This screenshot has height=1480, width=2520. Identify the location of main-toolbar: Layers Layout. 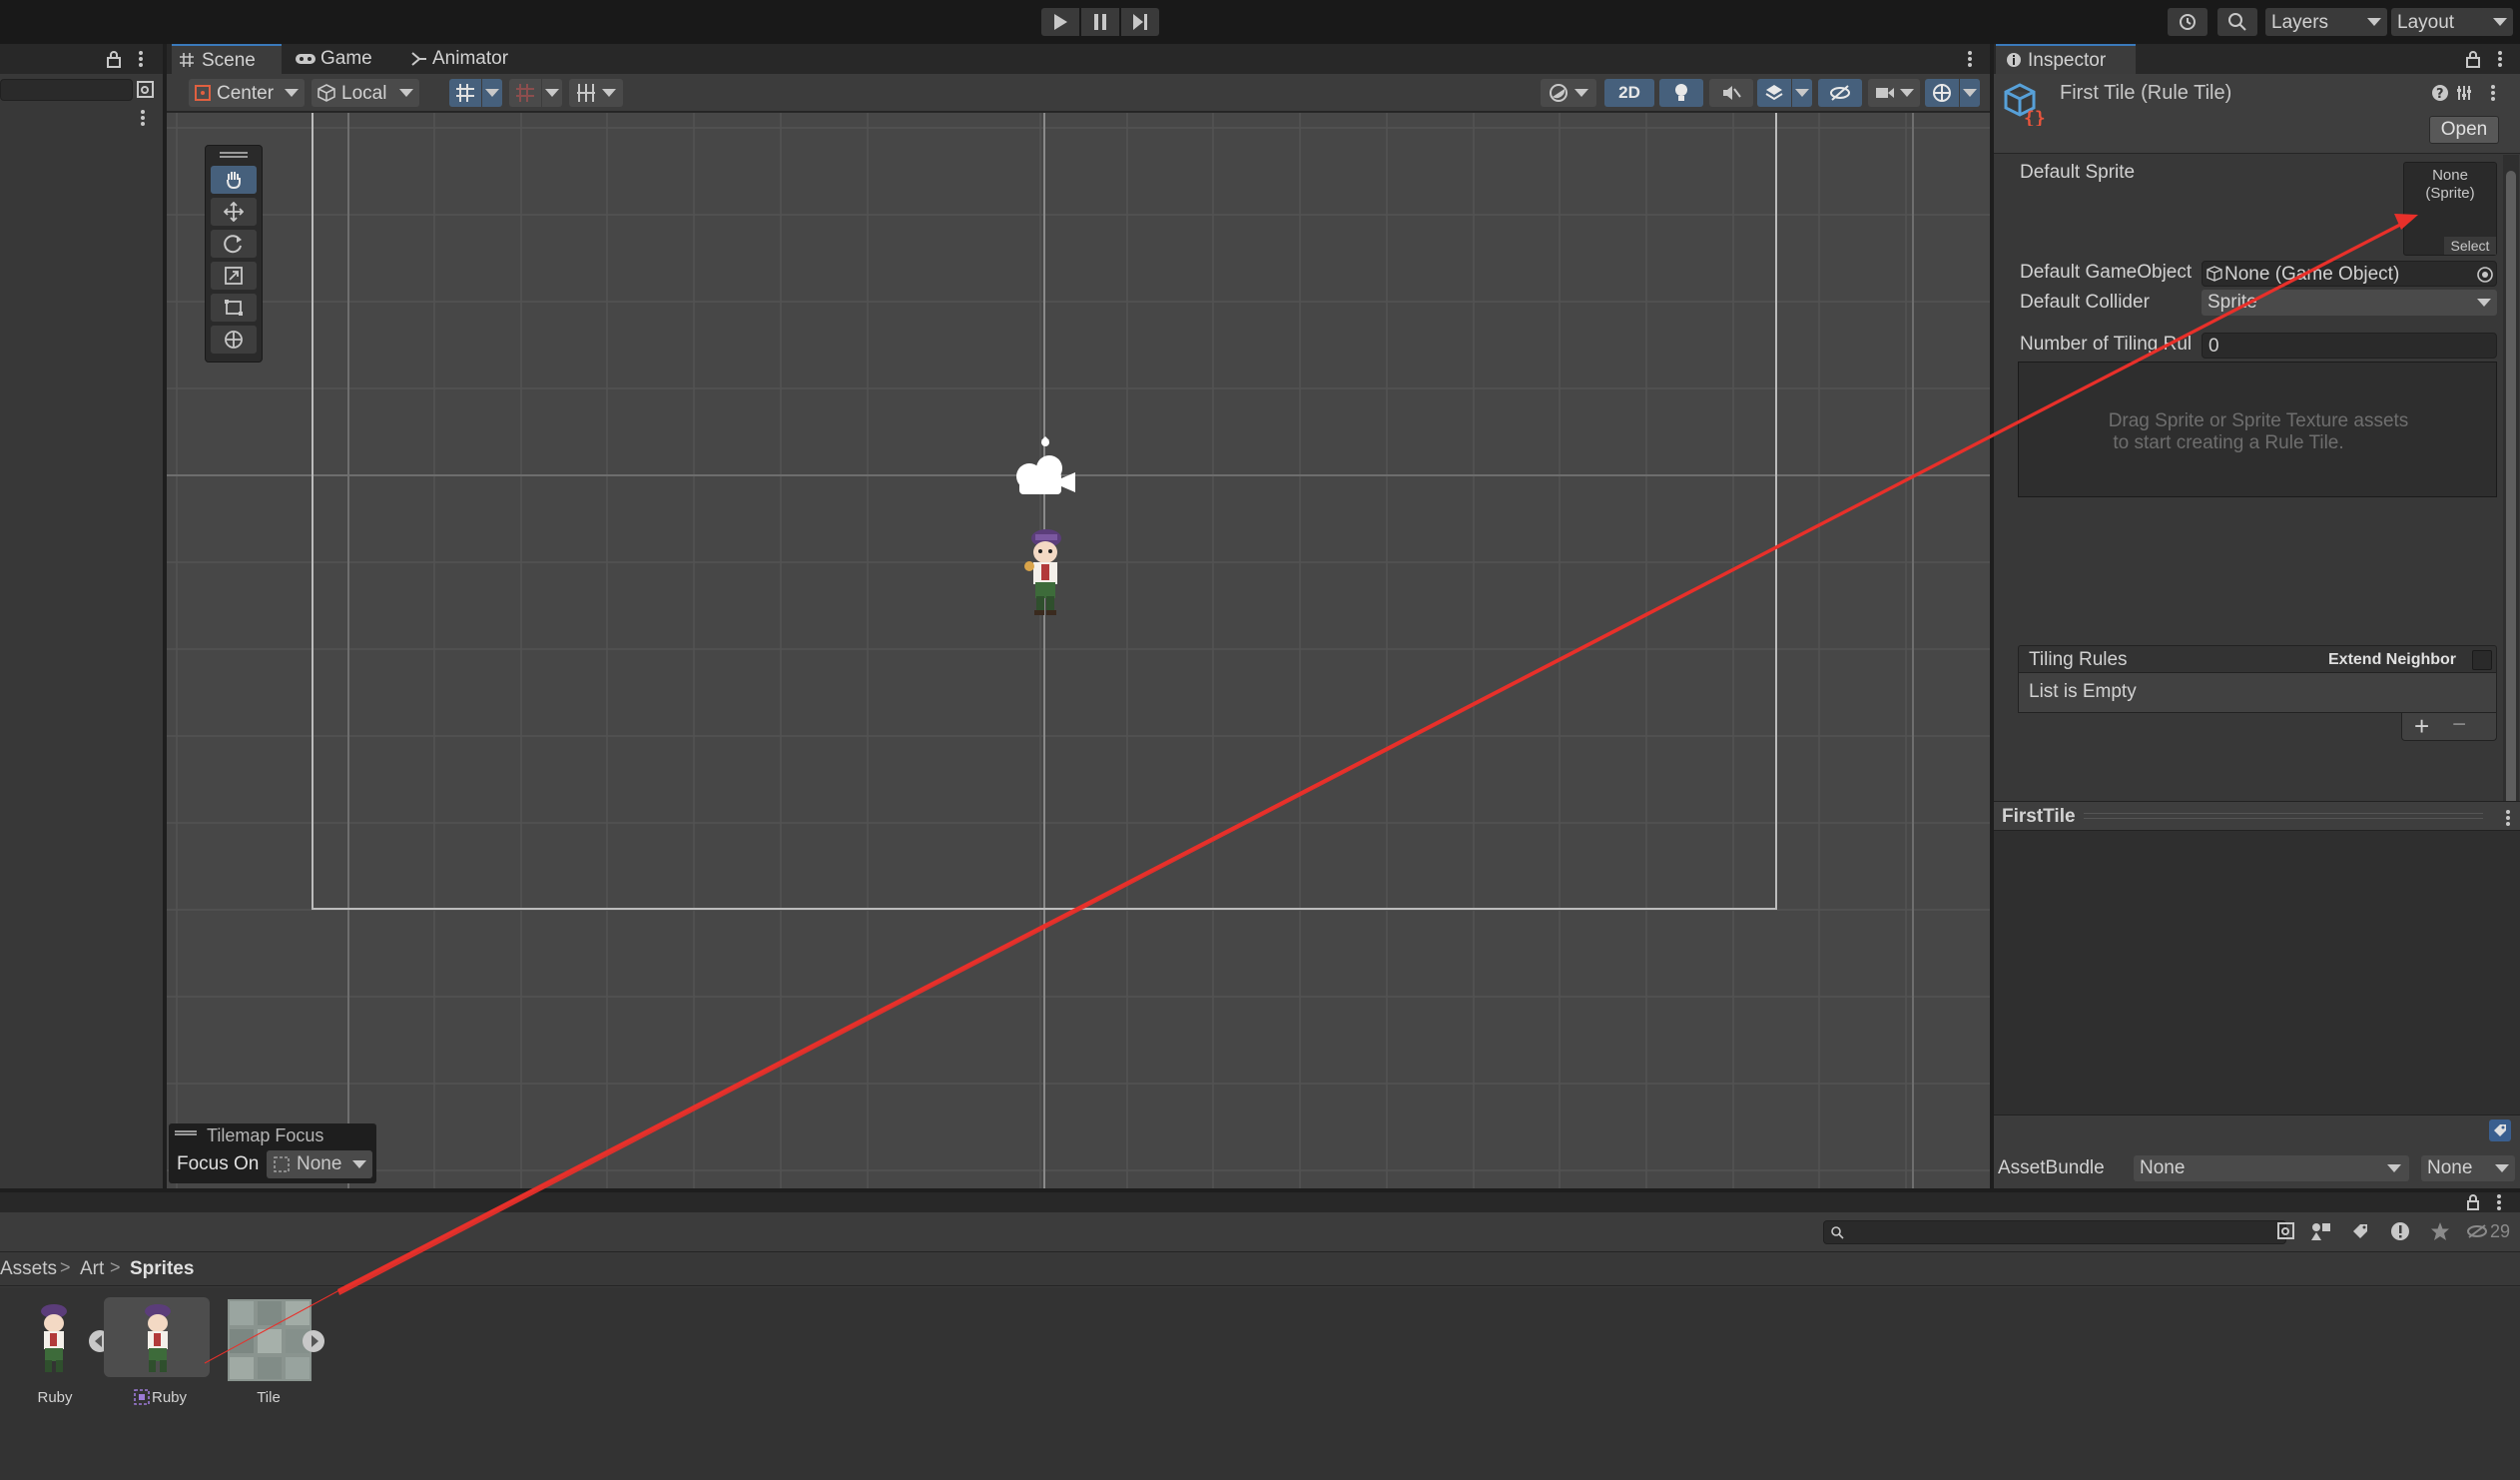
(1260, 22).